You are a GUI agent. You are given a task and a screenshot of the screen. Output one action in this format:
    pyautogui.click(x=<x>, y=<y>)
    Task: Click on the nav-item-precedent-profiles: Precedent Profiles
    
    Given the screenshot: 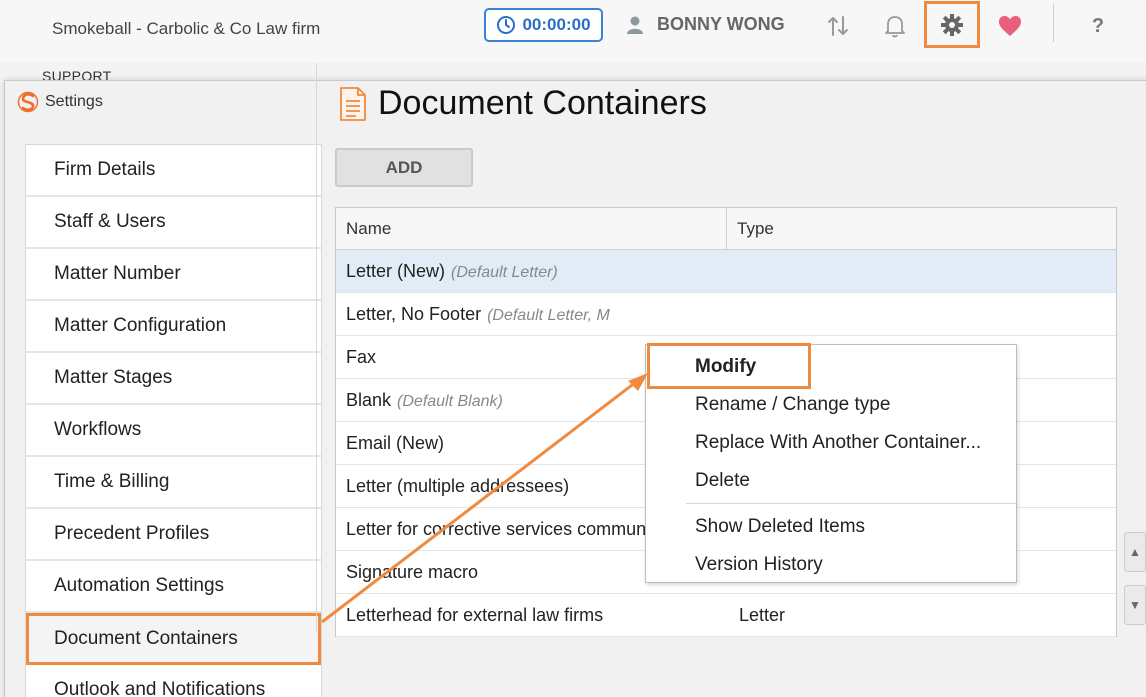 What is the action you would take?
    pyautogui.click(x=173, y=535)
    